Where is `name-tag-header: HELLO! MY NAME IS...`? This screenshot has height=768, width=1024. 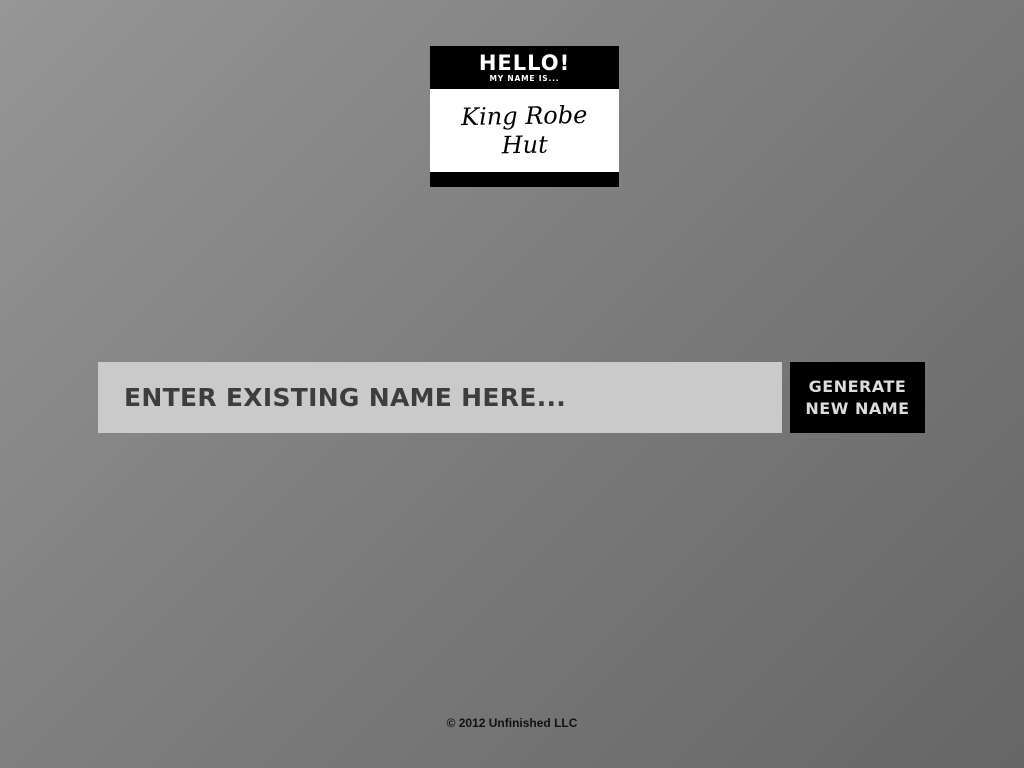
name-tag-header: HELLO! MY NAME IS... is located at coordinates (524, 67).